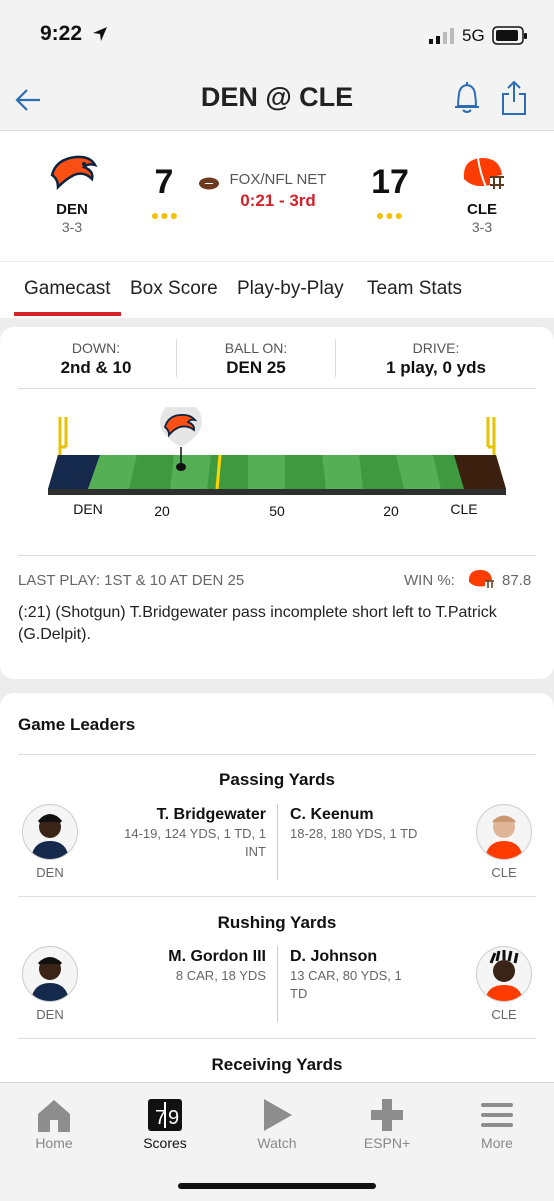 The height and width of the screenshot is (1201, 554). Describe the element at coordinates (277, 100) in the screenshot. I see `nav-bar: DEN @ CLE` at that location.